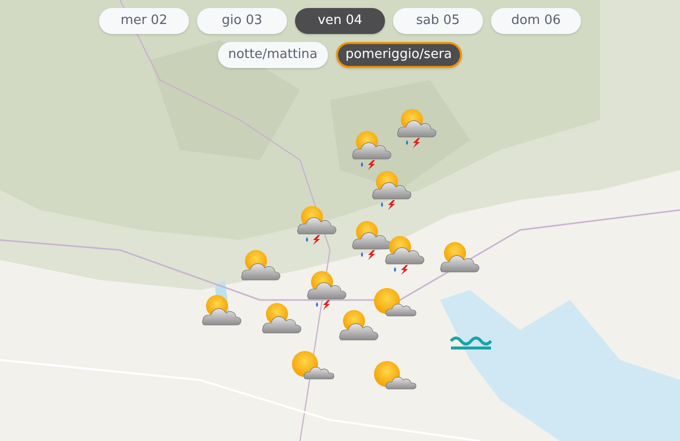  Describe the element at coordinates (536, 21) in the screenshot. I see `day-tab: dom 06` at that location.